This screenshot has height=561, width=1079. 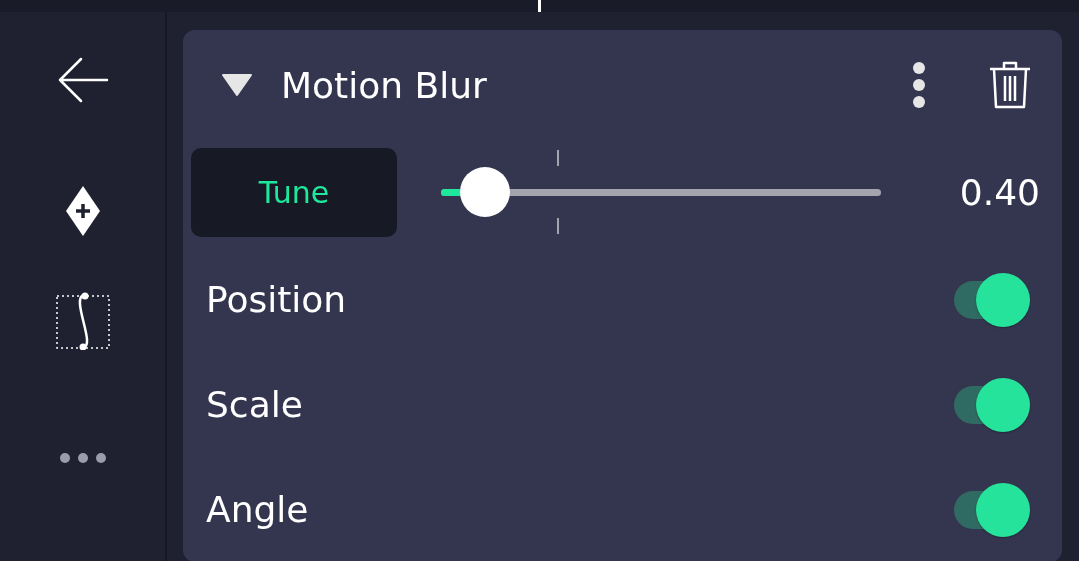 I want to click on playhead-marker, so click(x=539, y=6).